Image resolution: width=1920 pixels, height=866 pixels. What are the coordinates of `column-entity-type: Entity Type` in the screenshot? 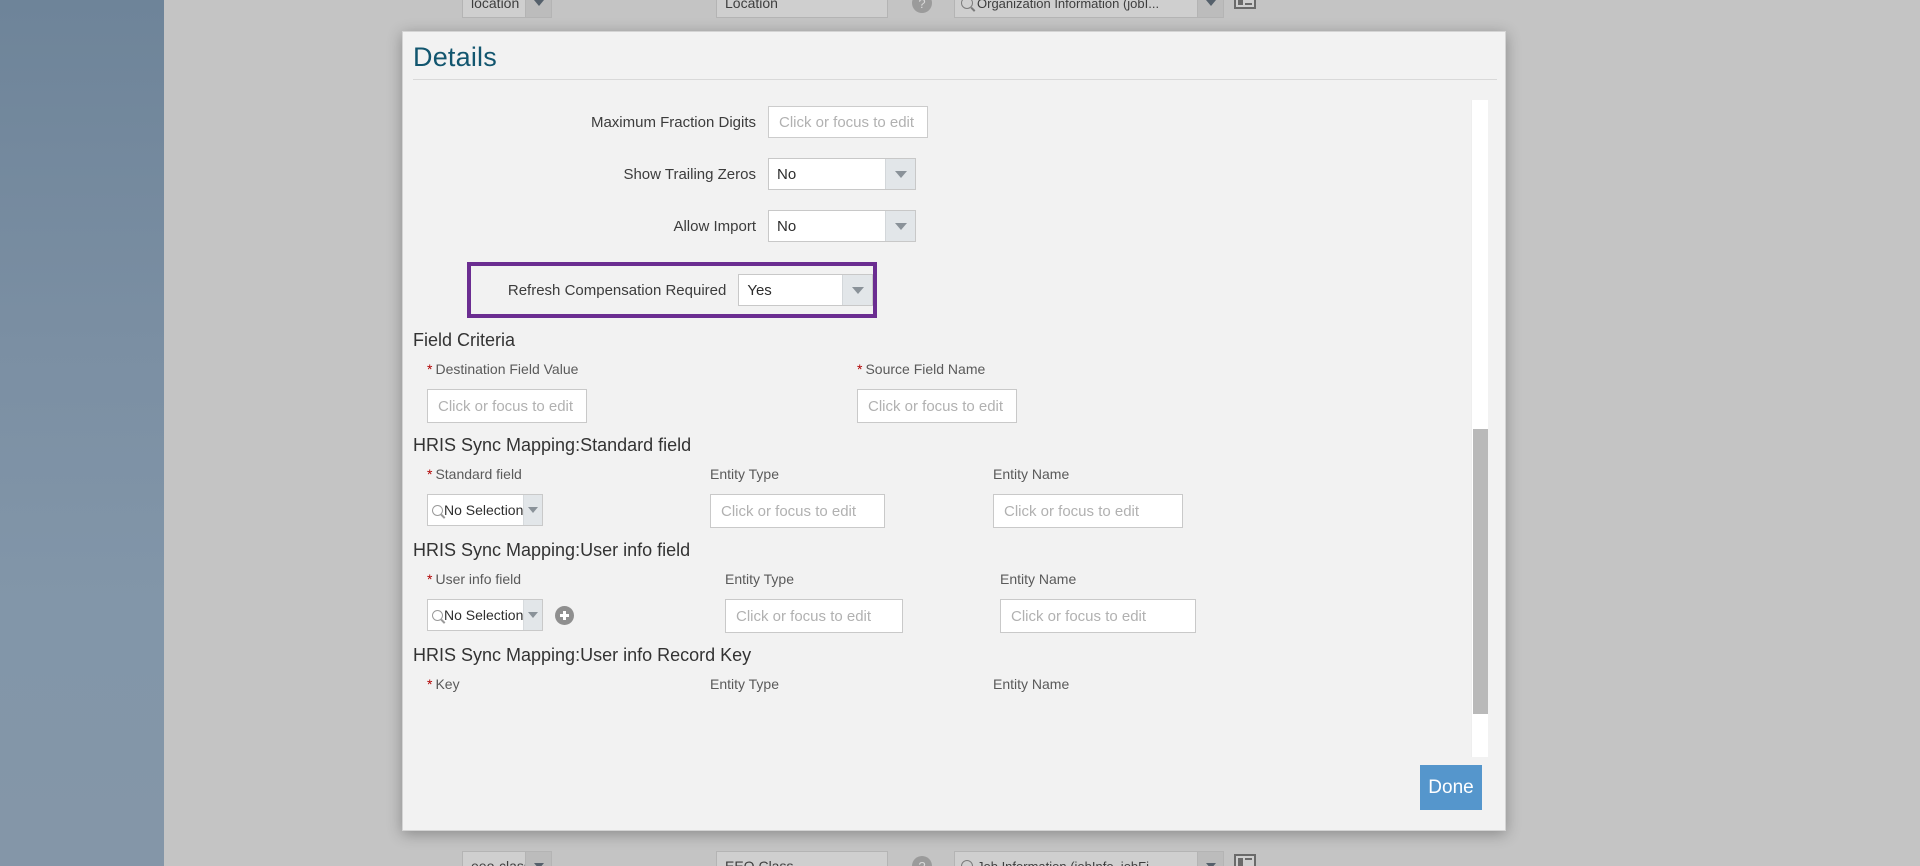 It's located at (851, 690).